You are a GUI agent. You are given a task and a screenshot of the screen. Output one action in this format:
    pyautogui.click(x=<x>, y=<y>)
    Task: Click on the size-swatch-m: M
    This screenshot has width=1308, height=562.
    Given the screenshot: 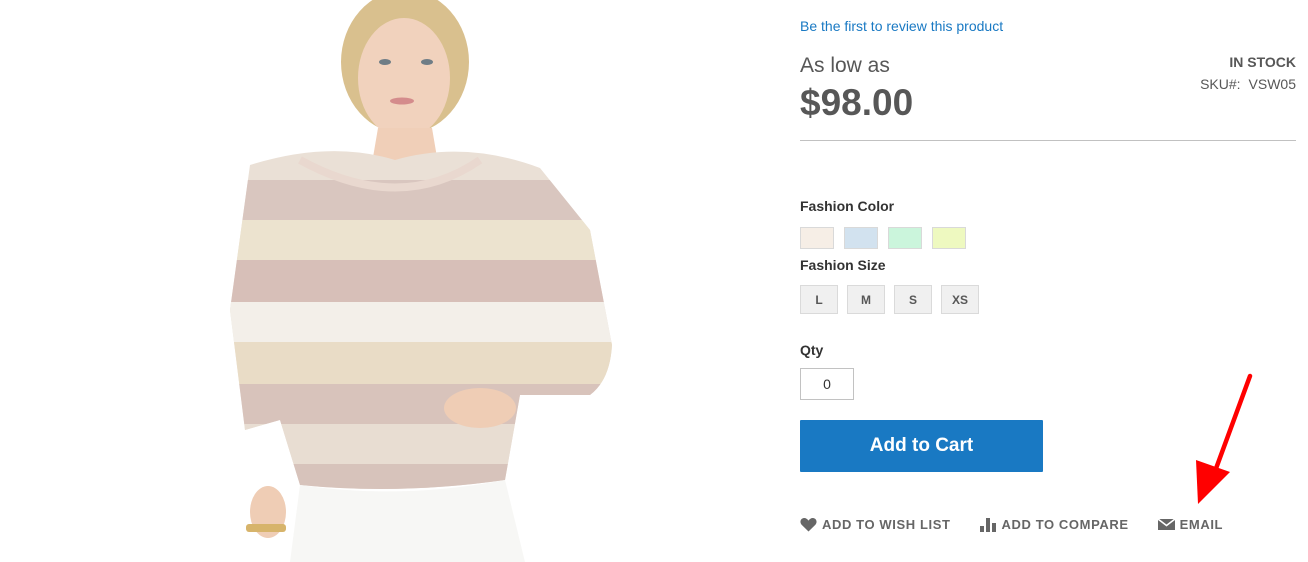 What is the action you would take?
    pyautogui.click(x=866, y=299)
    